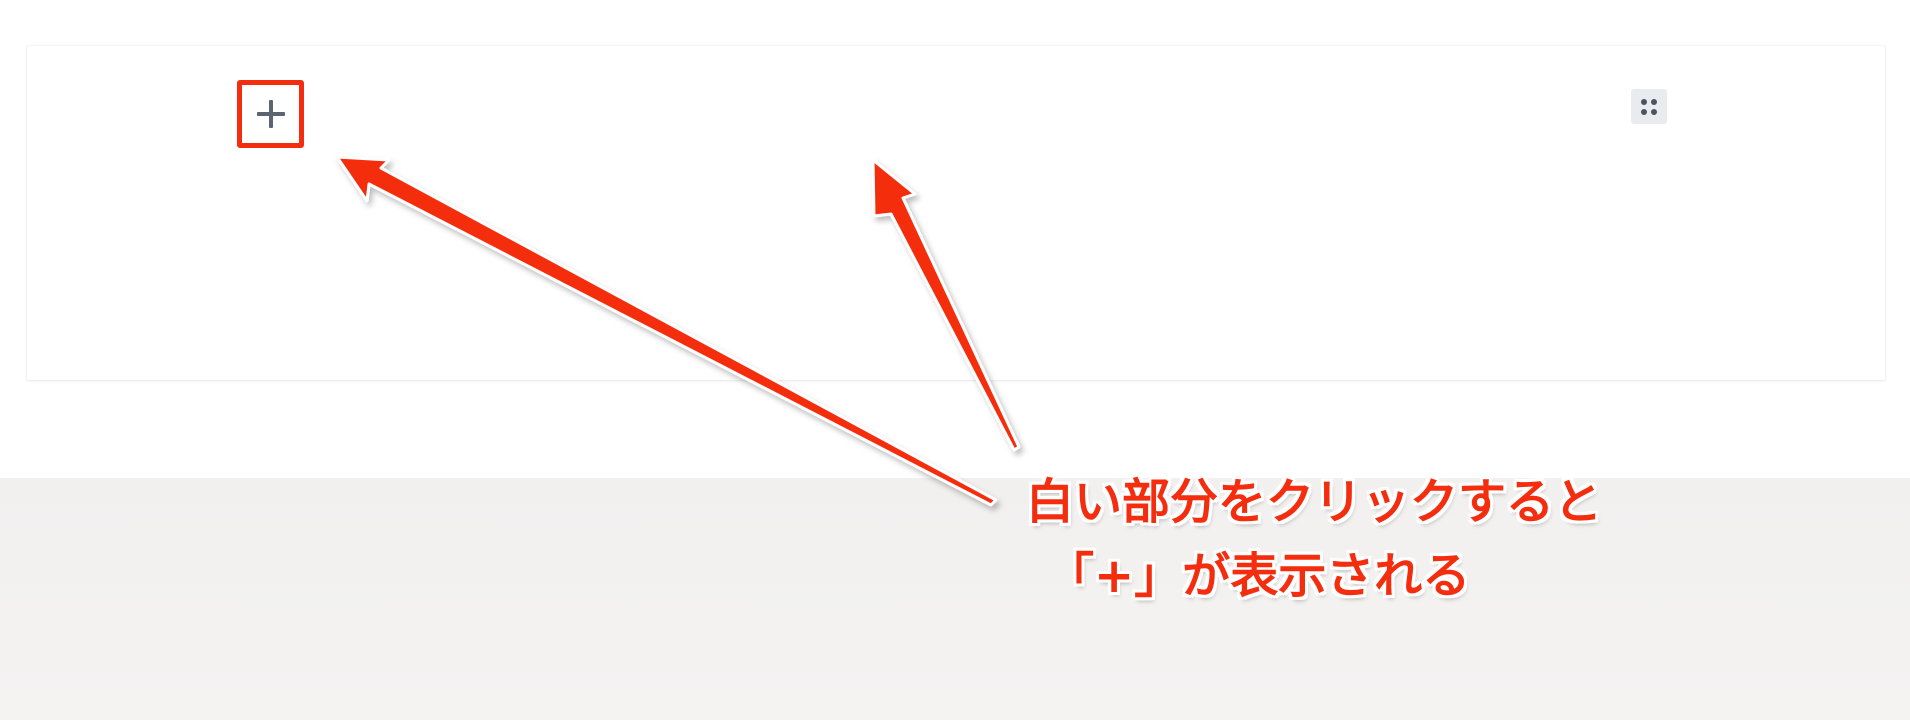  I want to click on annotation-text-line-1: 白い部分をクリックすると, so click(1314, 502).